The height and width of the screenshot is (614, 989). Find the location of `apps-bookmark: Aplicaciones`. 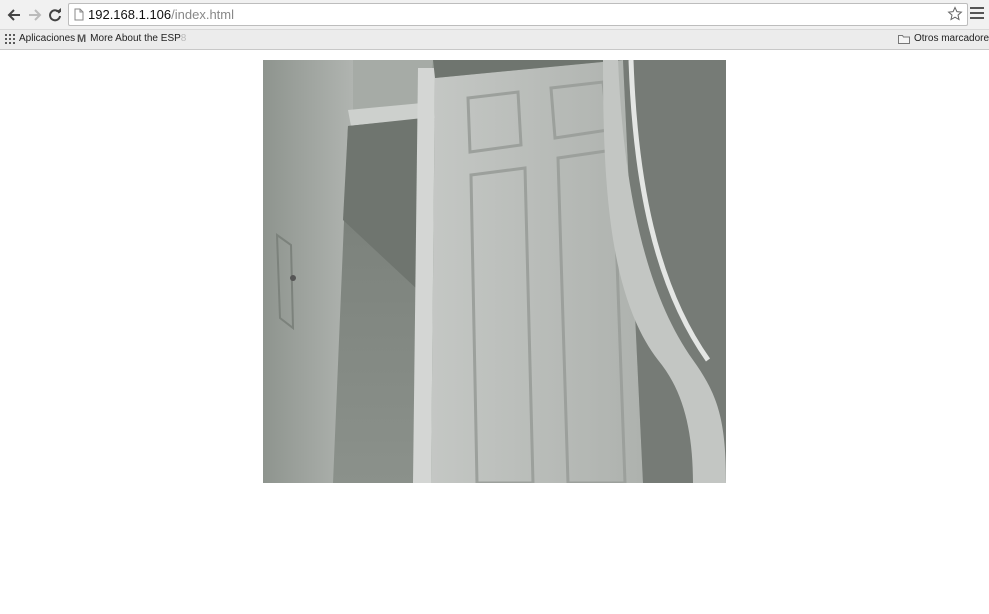

apps-bookmark: Aplicaciones is located at coordinates (40, 39).